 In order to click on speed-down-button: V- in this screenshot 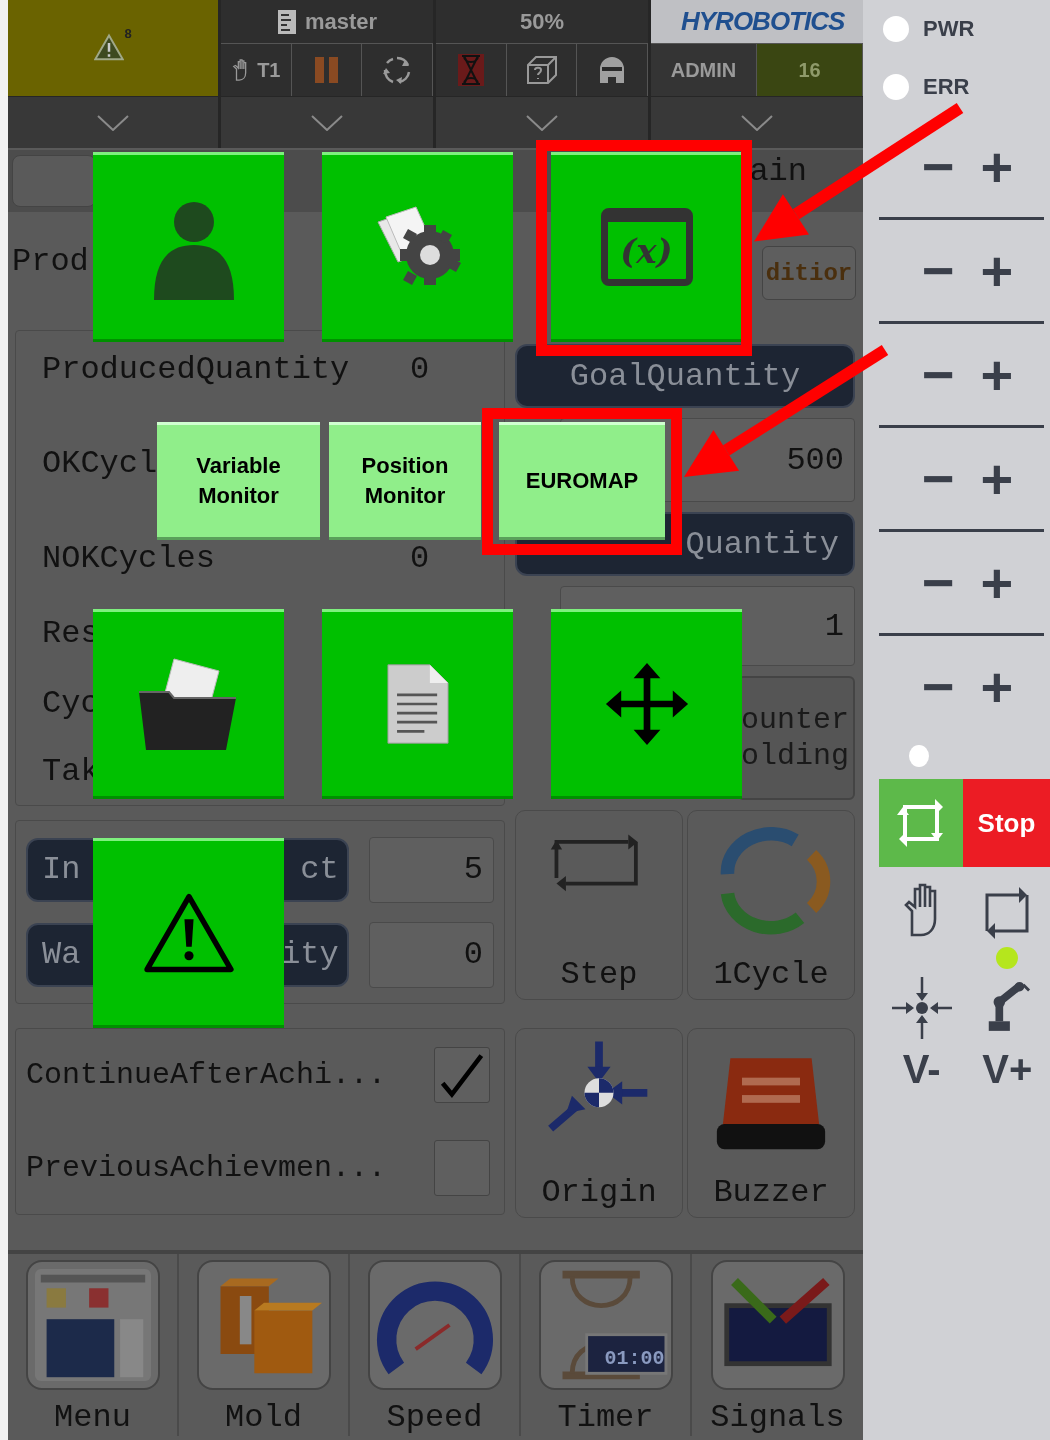, I will do `click(921, 1069)`.